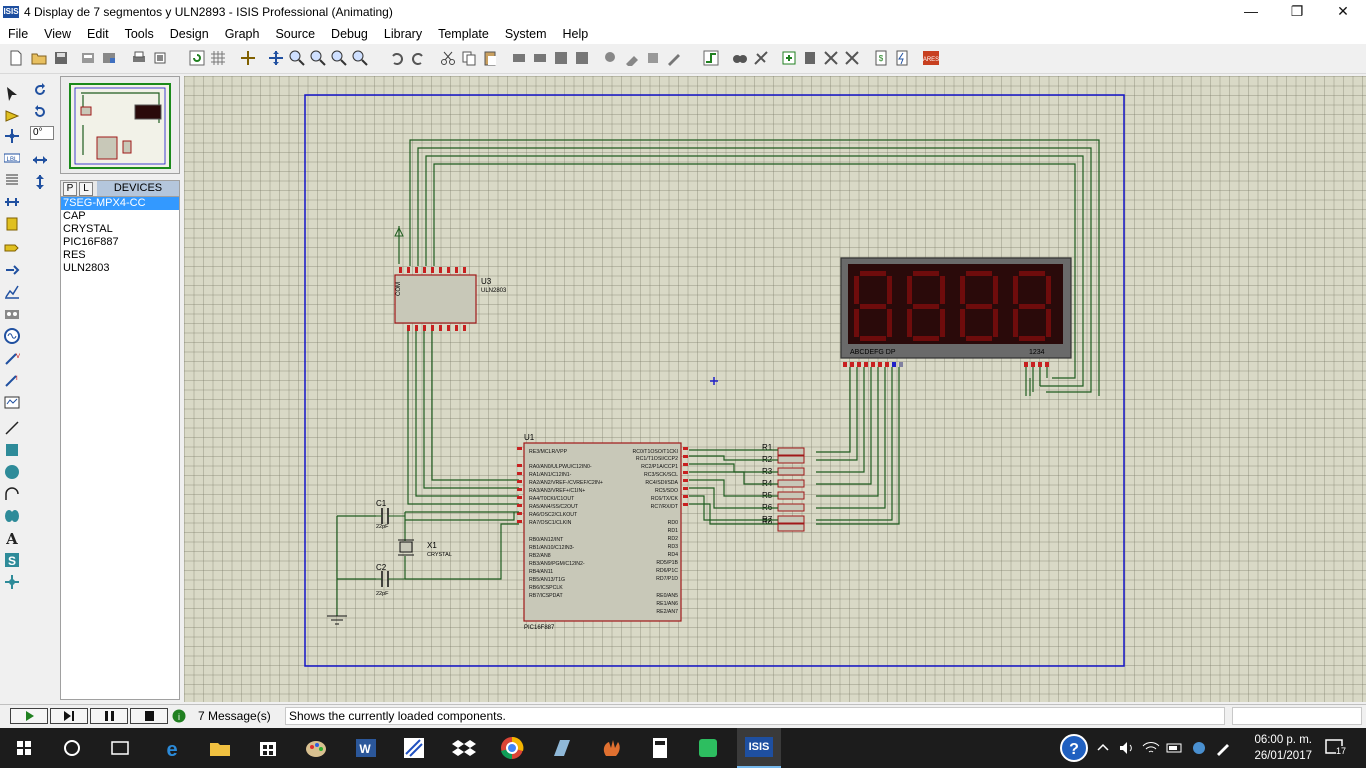 This screenshot has height=768, width=1366. I want to click on task-view-icon, so click(120, 748).